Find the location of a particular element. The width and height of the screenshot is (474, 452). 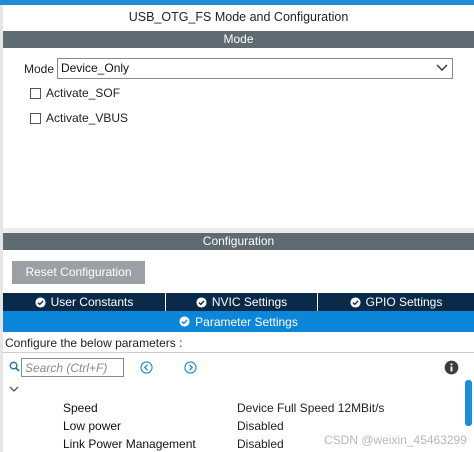

tab-nvic-settings-label: NVIC Settings is located at coordinates (249, 302).